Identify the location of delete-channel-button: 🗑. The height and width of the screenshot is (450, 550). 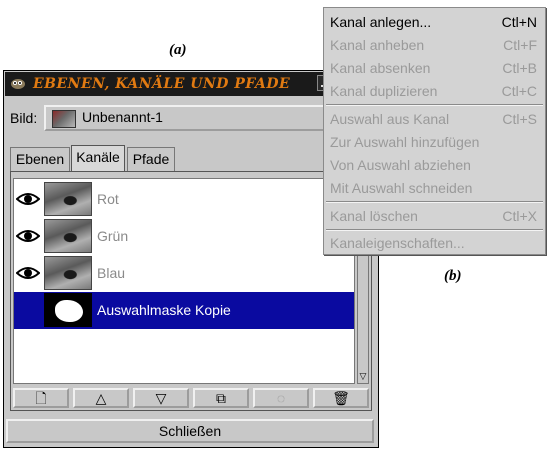
(341, 398).